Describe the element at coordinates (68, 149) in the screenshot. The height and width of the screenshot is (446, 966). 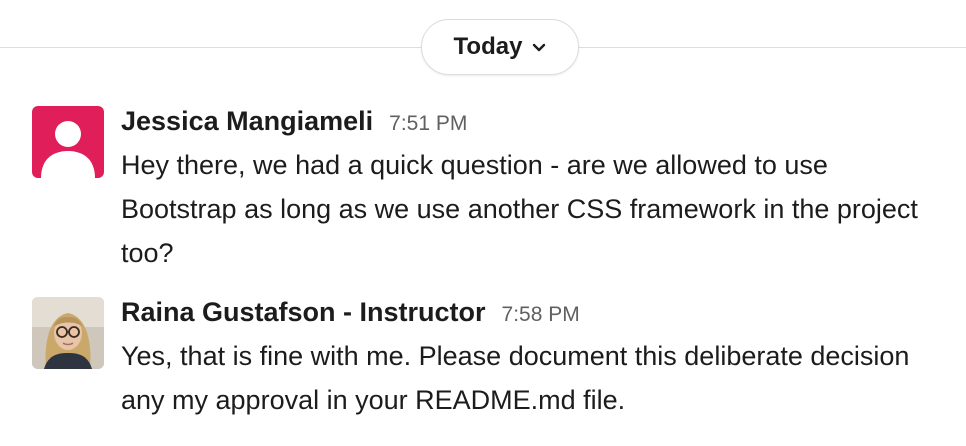
I see `user-silhouette-icon` at that location.